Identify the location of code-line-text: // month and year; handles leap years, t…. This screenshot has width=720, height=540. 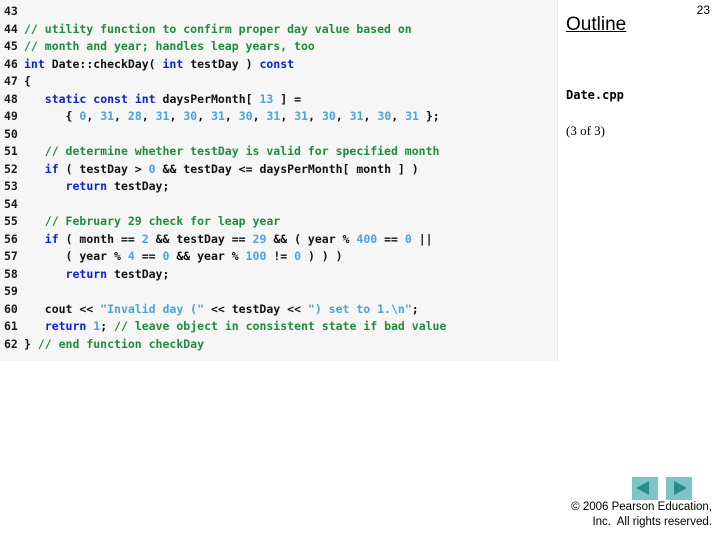
(169, 46).